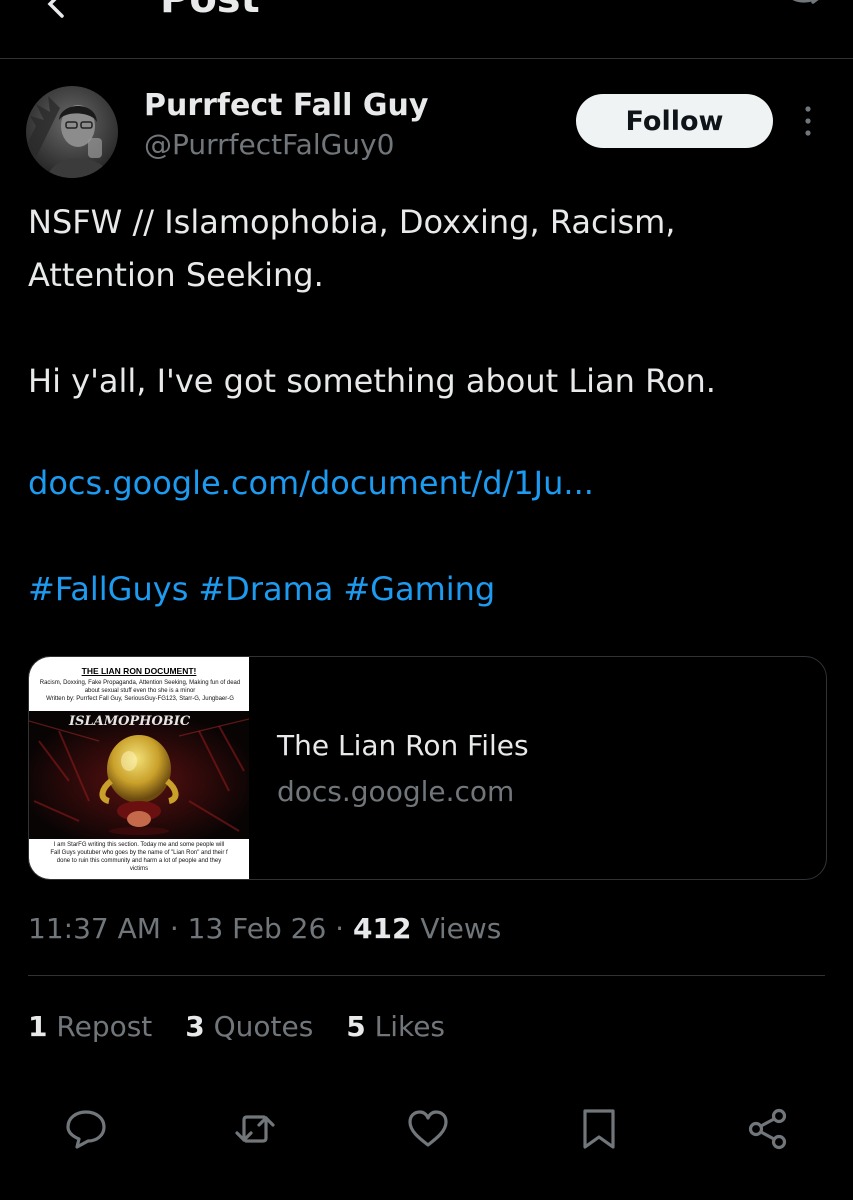 The image size is (853, 1200). What do you see at coordinates (139, 869) in the screenshot?
I see `caption-line: victims` at bounding box center [139, 869].